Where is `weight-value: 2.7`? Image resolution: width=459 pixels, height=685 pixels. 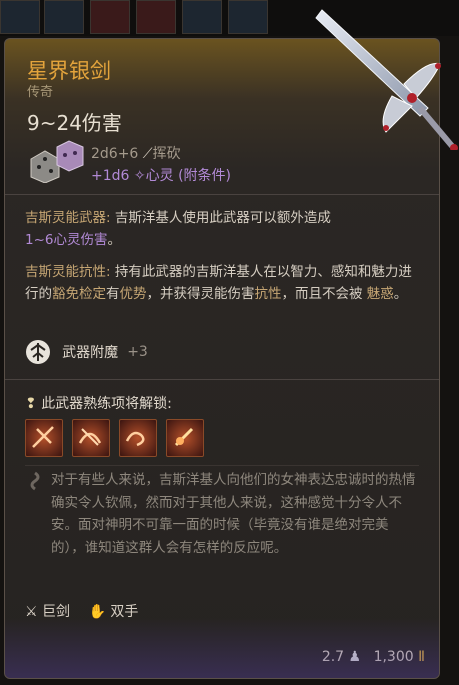 weight-value: 2.7 is located at coordinates (333, 657).